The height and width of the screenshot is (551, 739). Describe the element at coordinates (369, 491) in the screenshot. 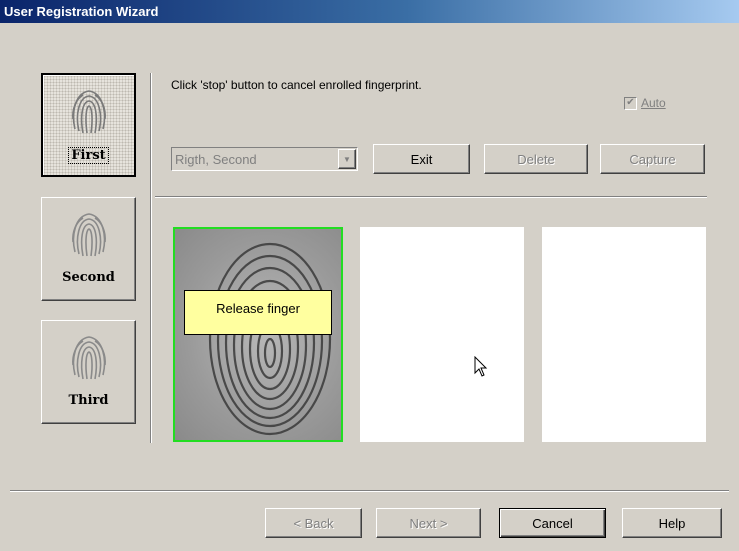

I see `footer-divider` at that location.